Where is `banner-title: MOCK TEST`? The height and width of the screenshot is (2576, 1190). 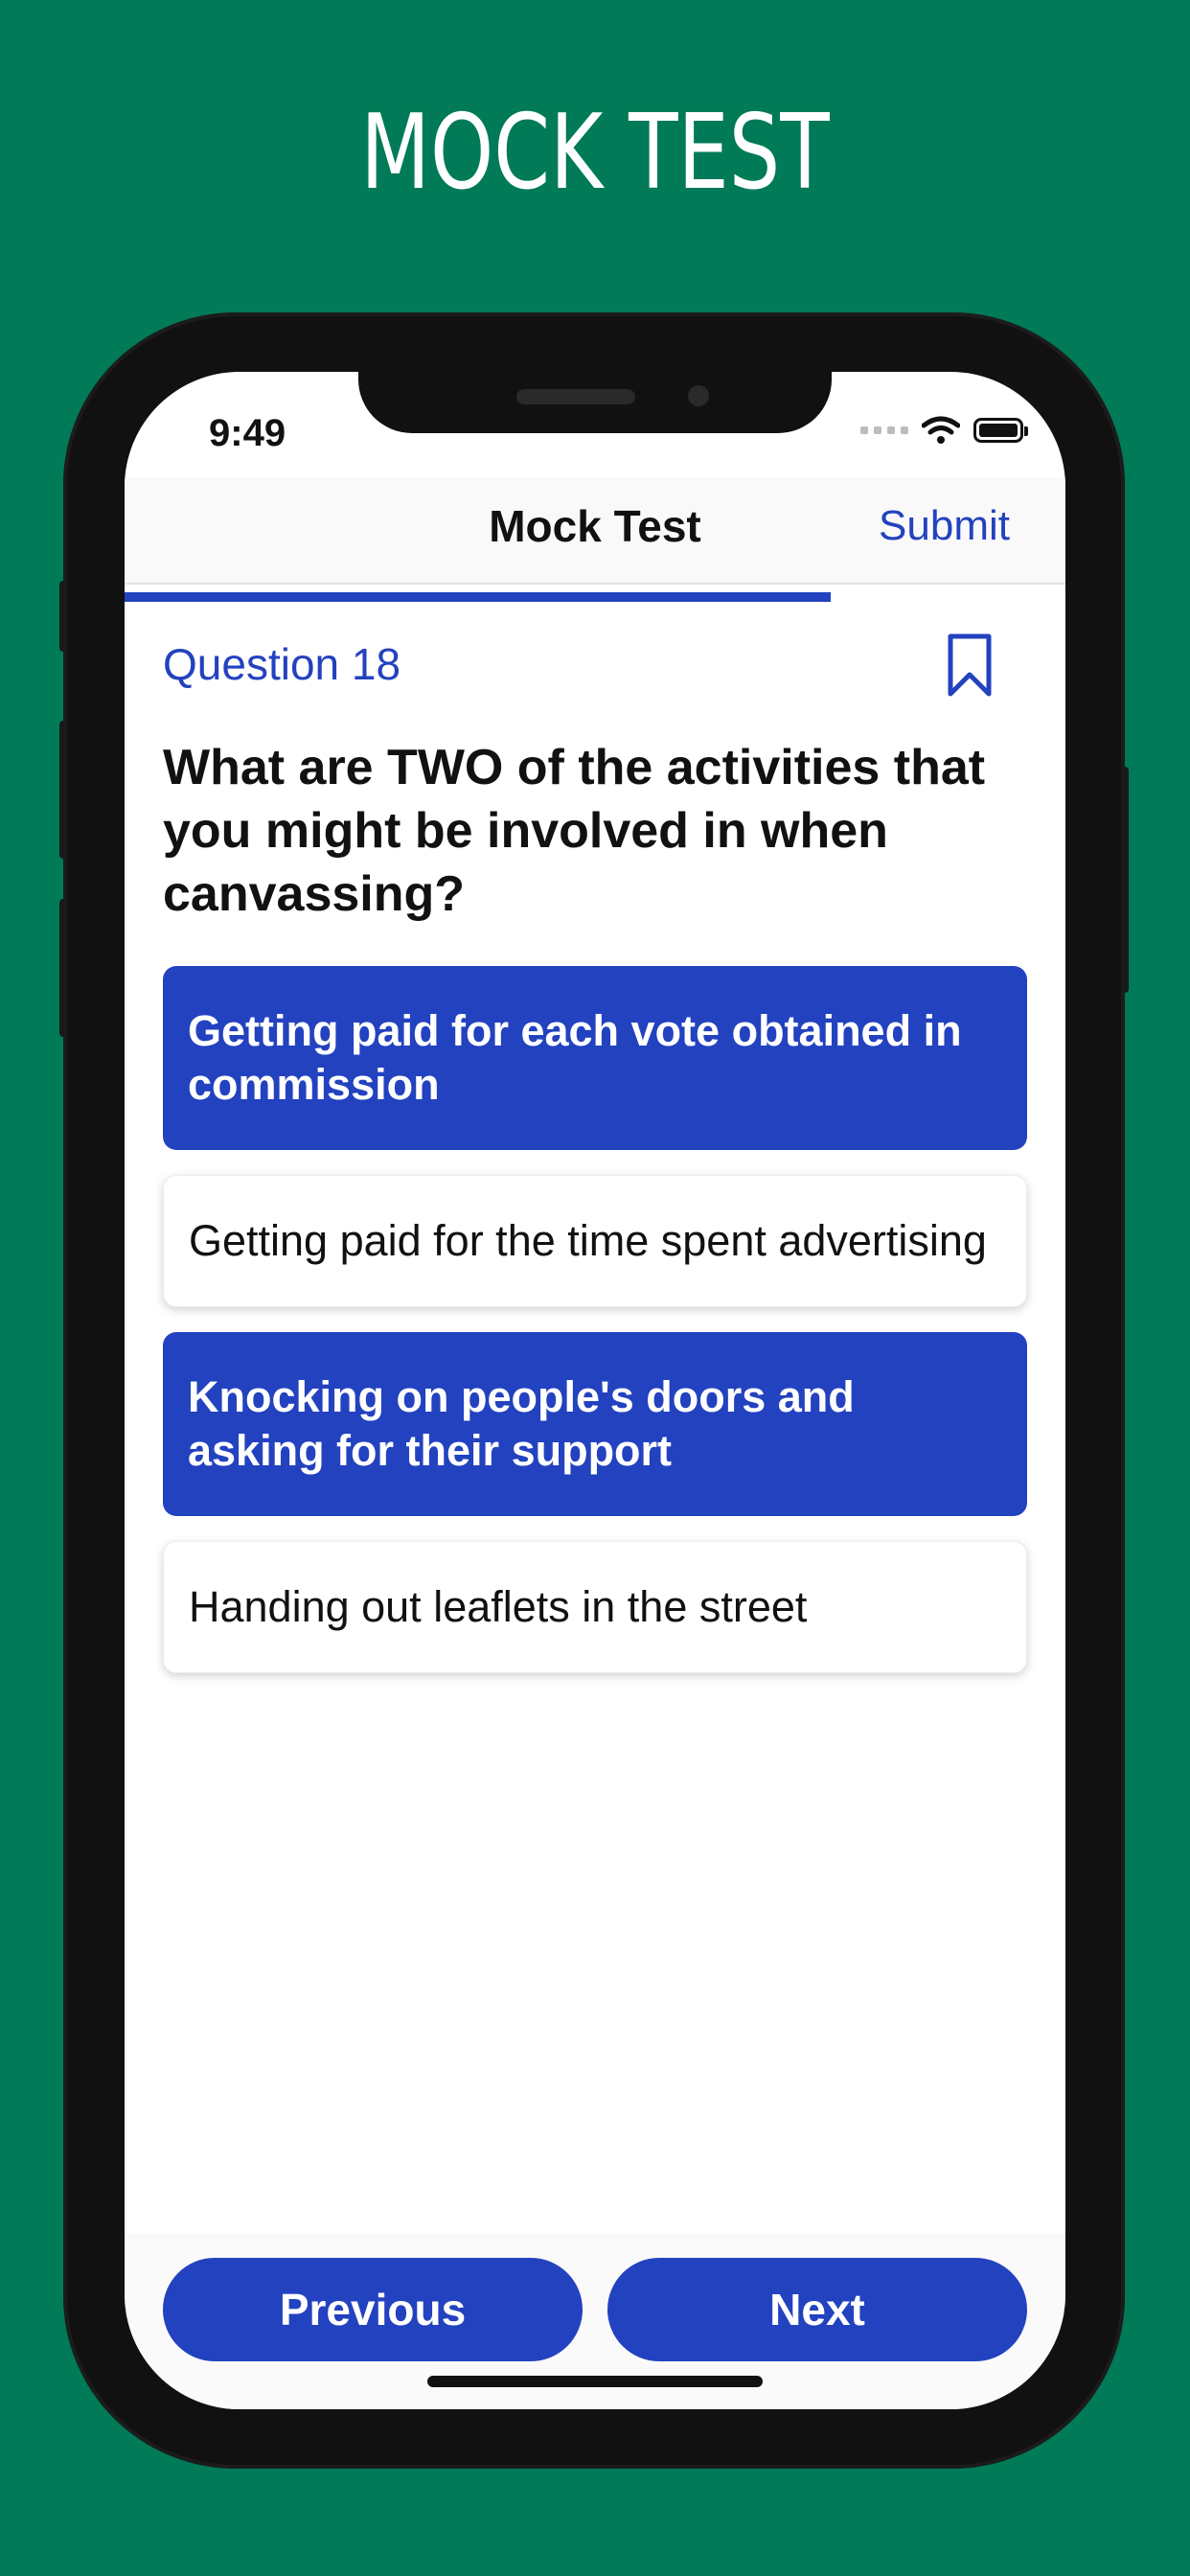 banner-title: MOCK TEST is located at coordinates (595, 153).